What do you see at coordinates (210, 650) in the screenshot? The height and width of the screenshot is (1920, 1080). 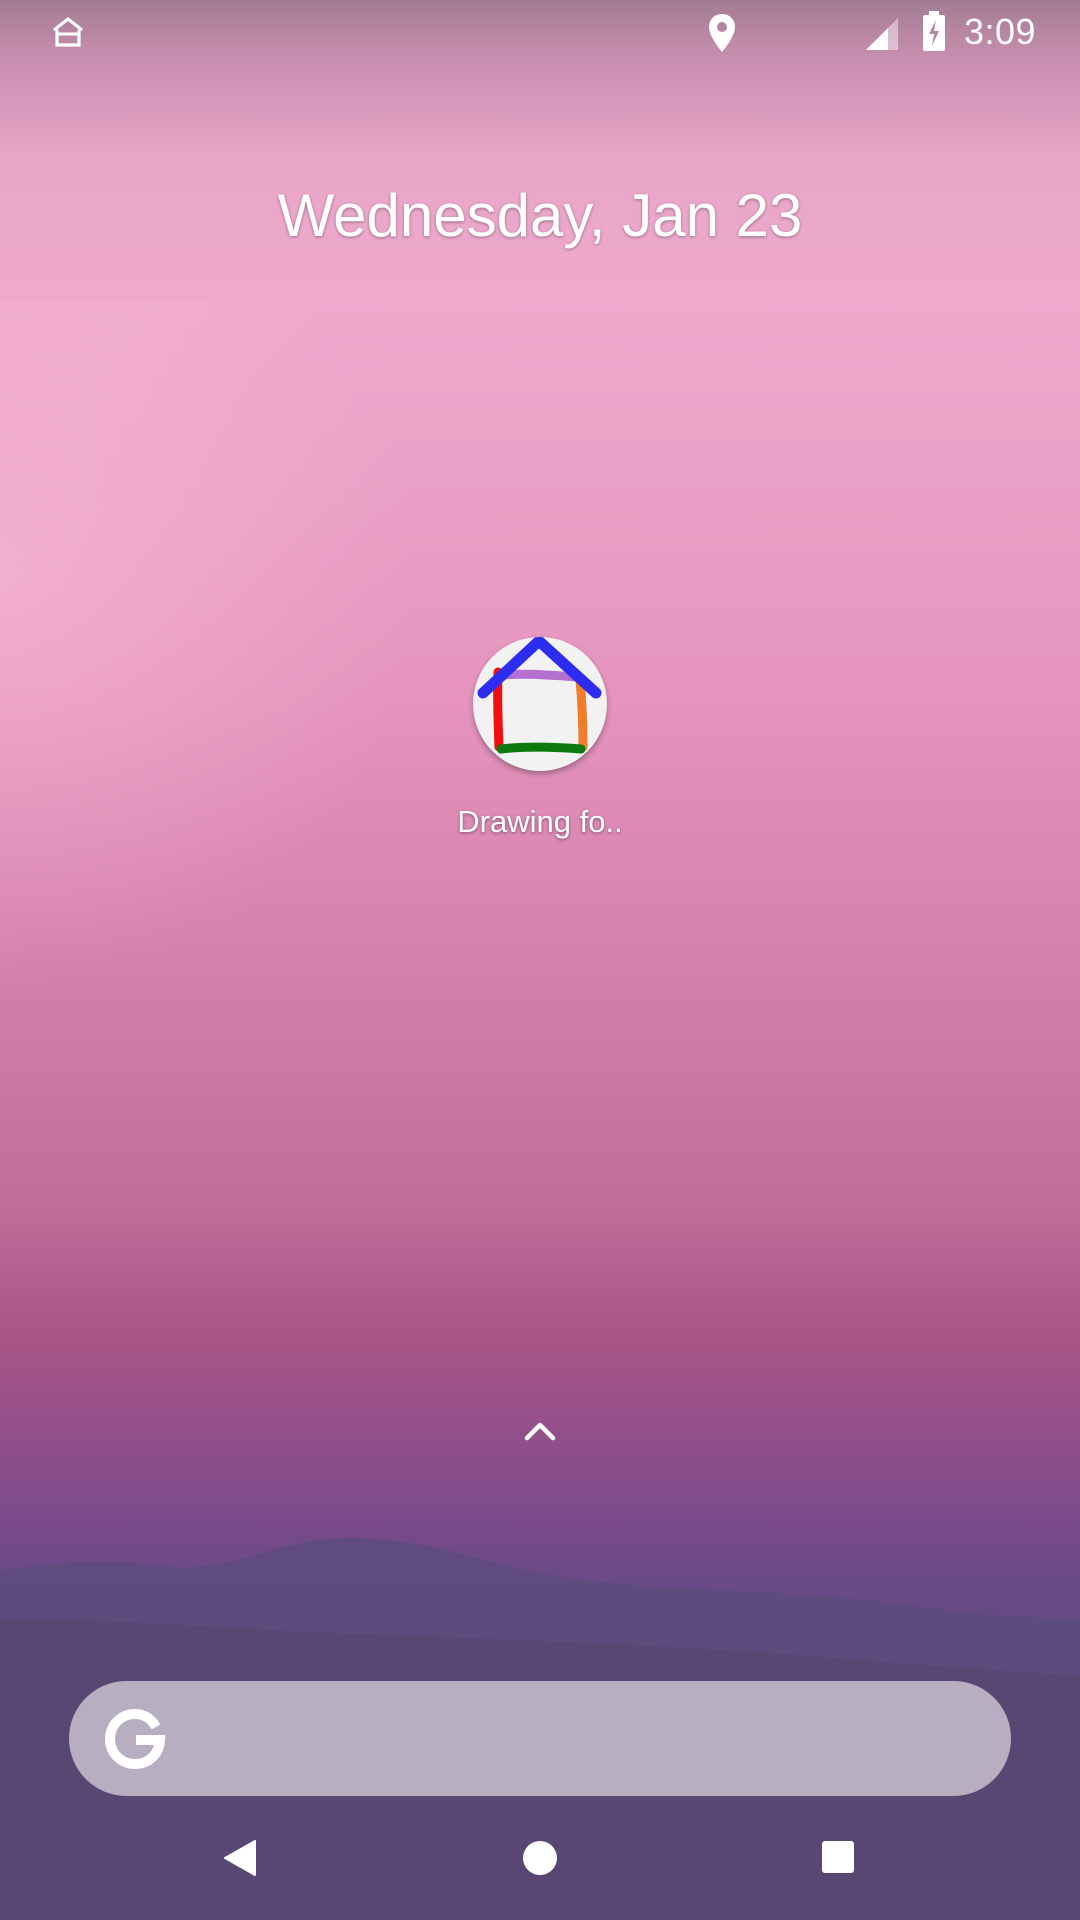 I see `wallpaper-haze` at bounding box center [210, 650].